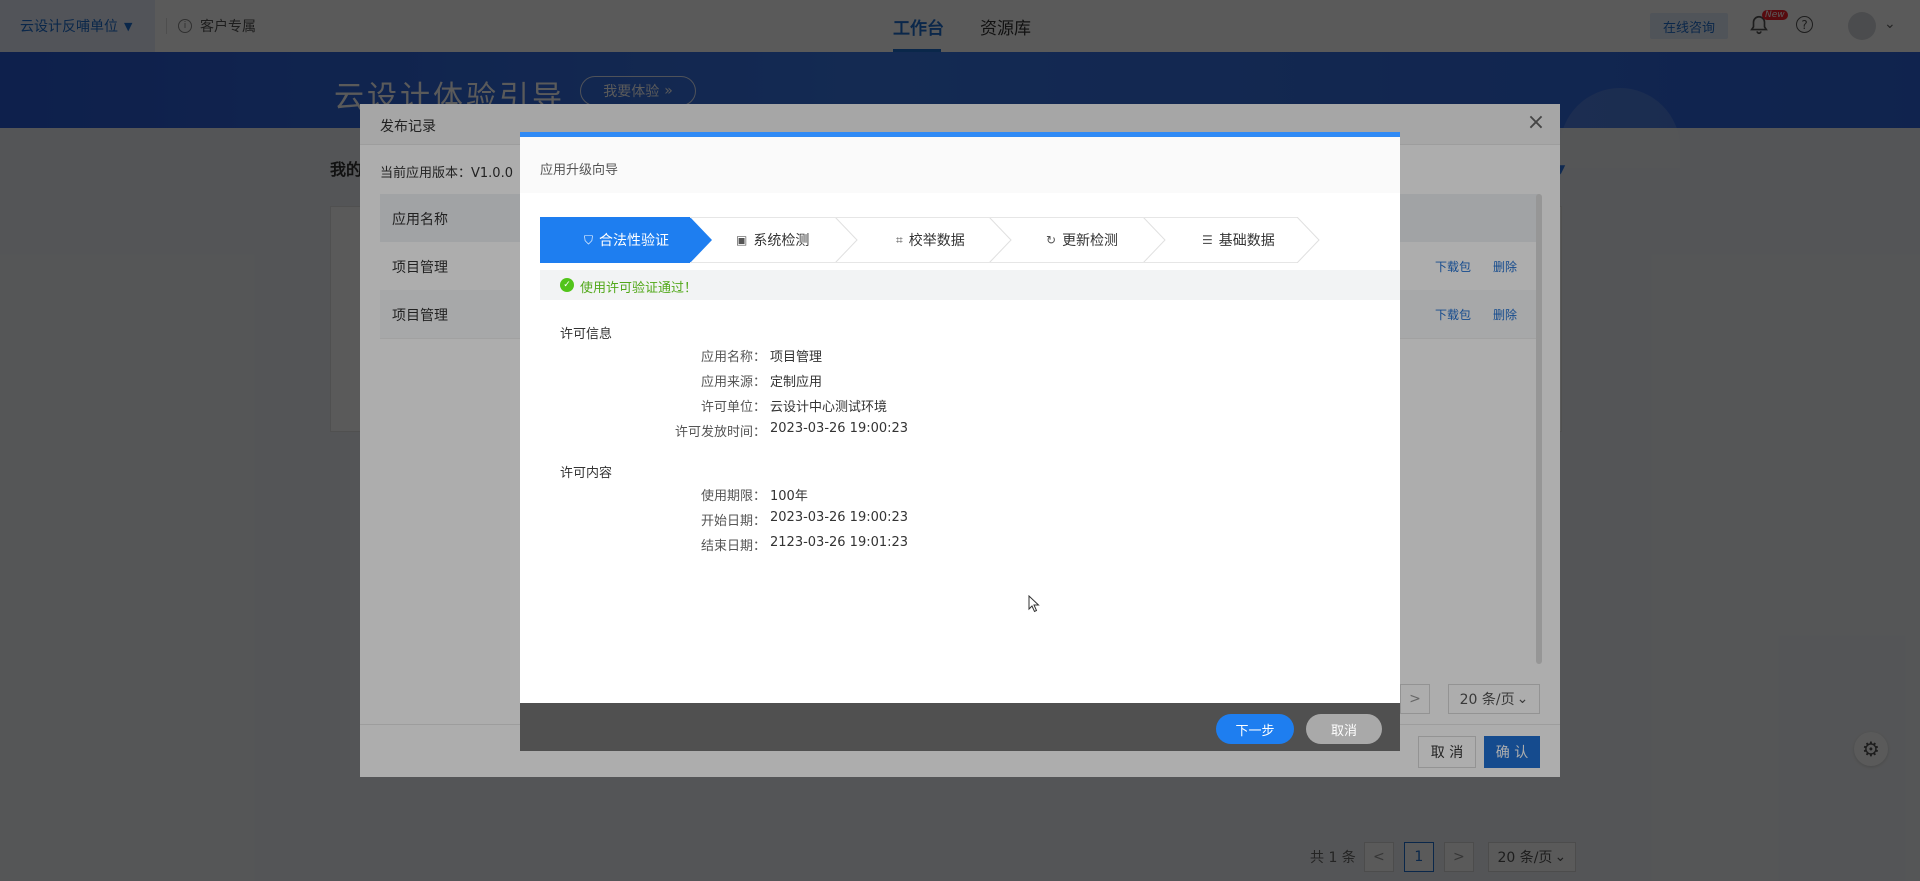 This screenshot has height=881, width=1920. What do you see at coordinates (567, 285) in the screenshot?
I see `check-circle-icon: ✓` at bounding box center [567, 285].